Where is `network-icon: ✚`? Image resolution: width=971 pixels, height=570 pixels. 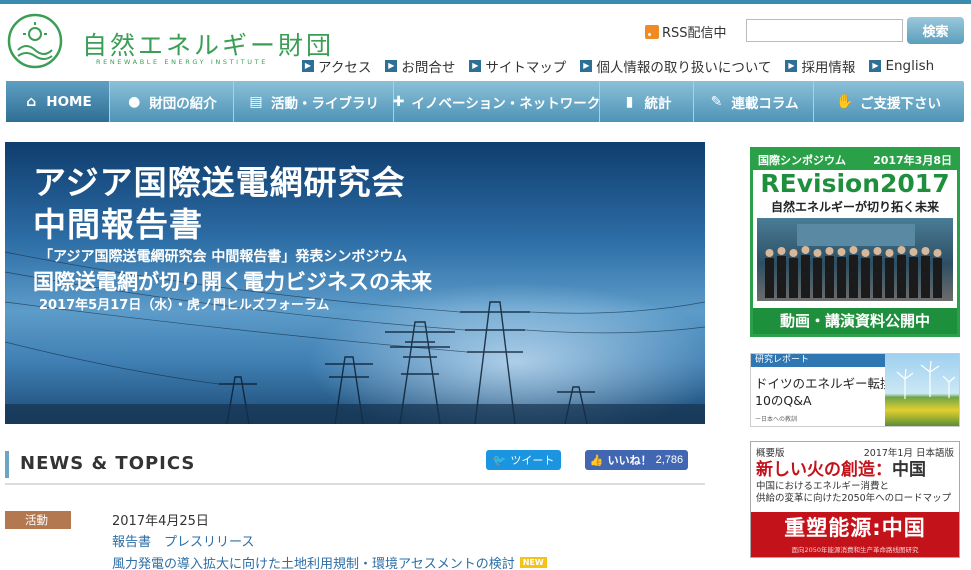 network-icon: ✚ is located at coordinates (398, 101).